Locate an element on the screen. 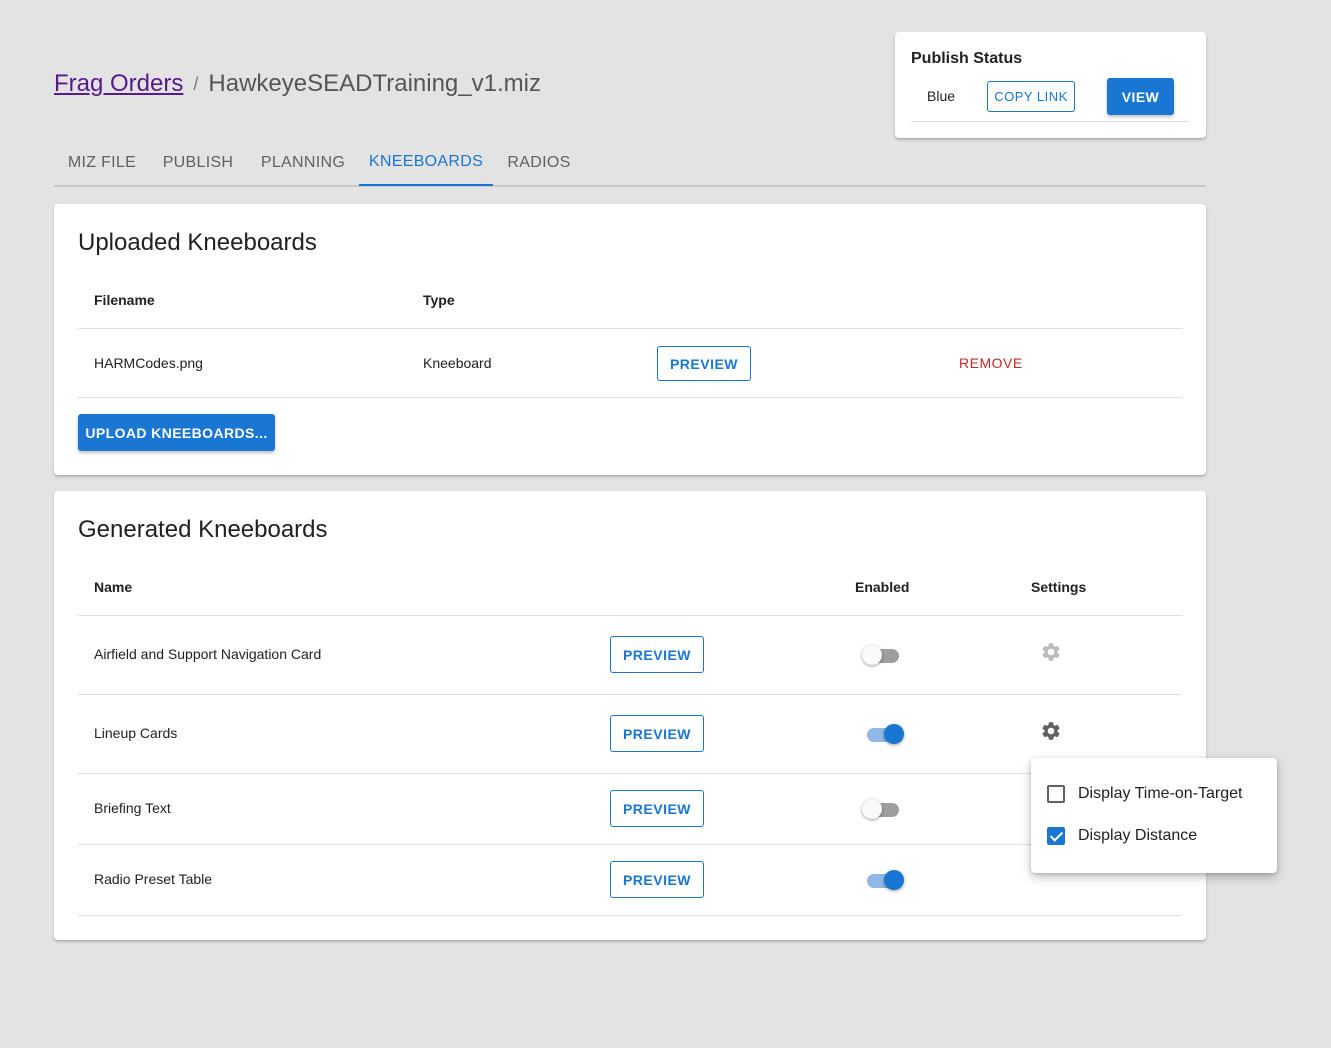 Image resolution: width=1331 pixels, height=1048 pixels. column-header-settings: Settings is located at coordinates (1059, 587).